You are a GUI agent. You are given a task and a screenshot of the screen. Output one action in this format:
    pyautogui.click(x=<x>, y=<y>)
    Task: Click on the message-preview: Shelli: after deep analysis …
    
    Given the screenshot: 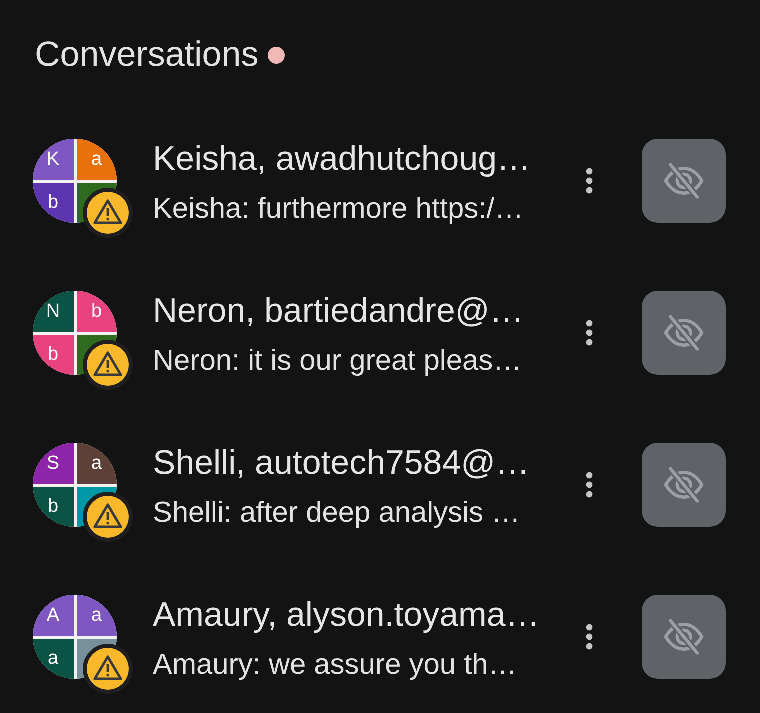 What is the action you would take?
    pyautogui.click(x=337, y=513)
    